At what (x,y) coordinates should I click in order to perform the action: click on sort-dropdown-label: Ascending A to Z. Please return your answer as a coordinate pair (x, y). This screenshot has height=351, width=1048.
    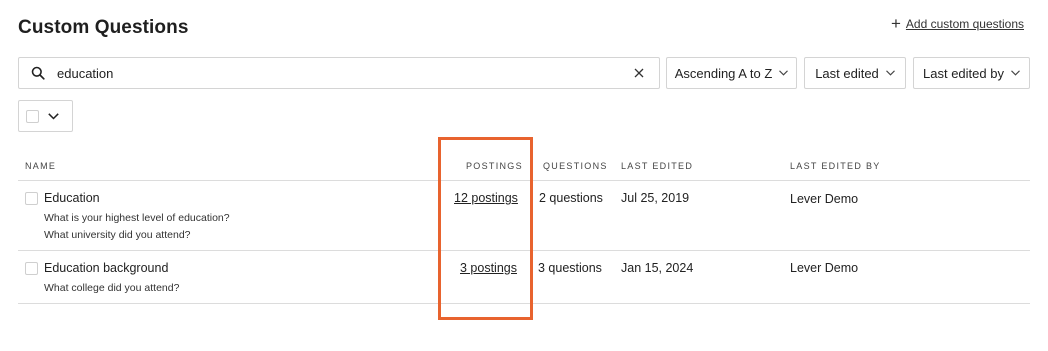
    Looking at the image, I should click on (723, 73).